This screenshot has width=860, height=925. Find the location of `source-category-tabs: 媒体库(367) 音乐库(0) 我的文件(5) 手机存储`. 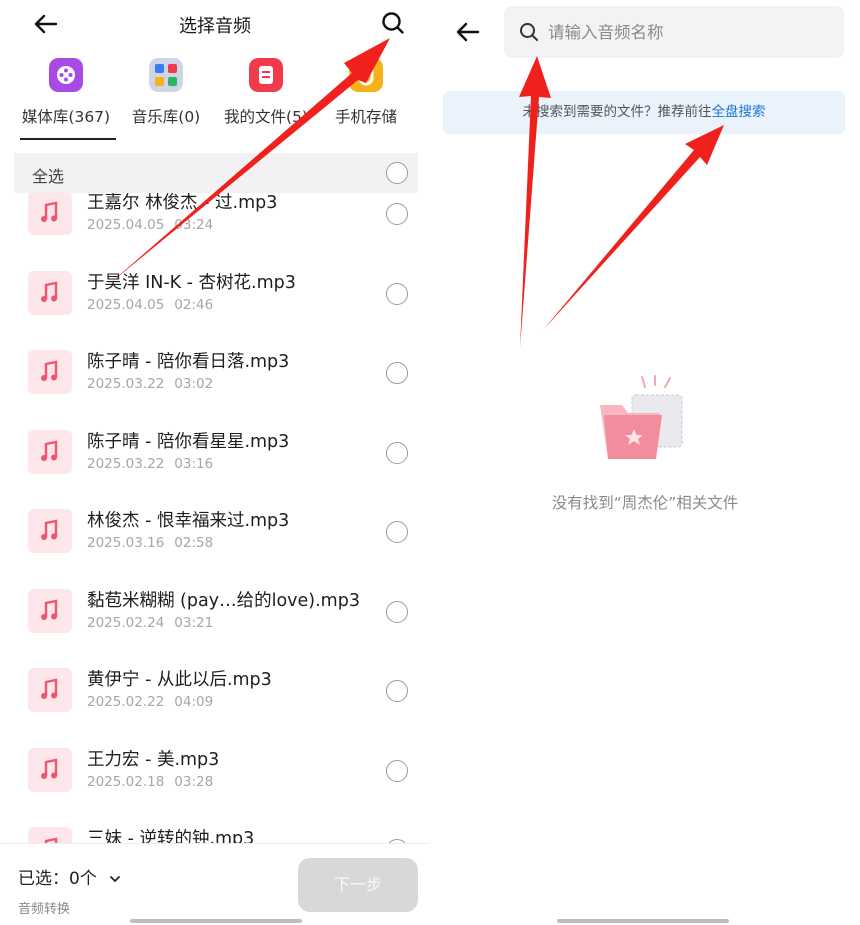

source-category-tabs: 媒体库(367) 音乐库(0) 我的文件(5) 手机存储 is located at coordinates (216, 99).